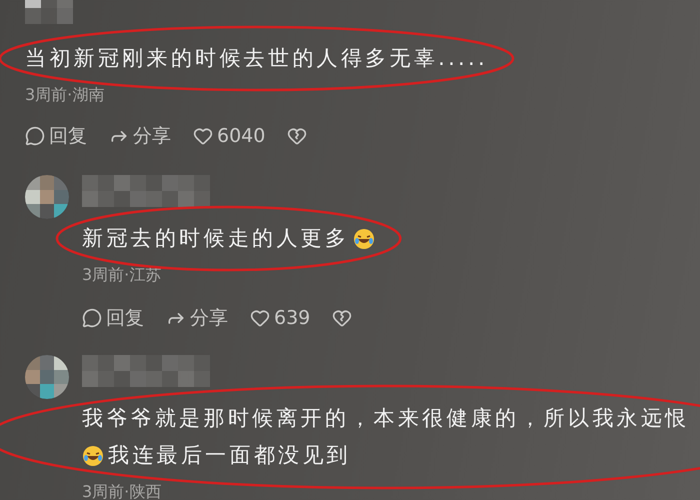 Image resolution: width=700 pixels, height=500 pixels. What do you see at coordinates (216, 238) in the screenshot?
I see `comment-text: 新冠去的时候走的人更多` at bounding box center [216, 238].